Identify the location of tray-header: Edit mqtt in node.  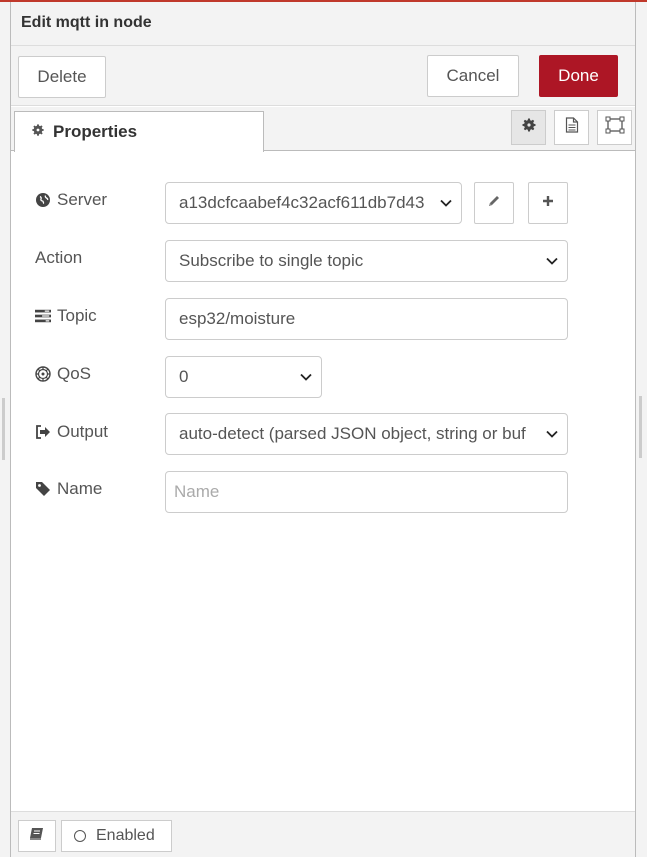
(323, 24).